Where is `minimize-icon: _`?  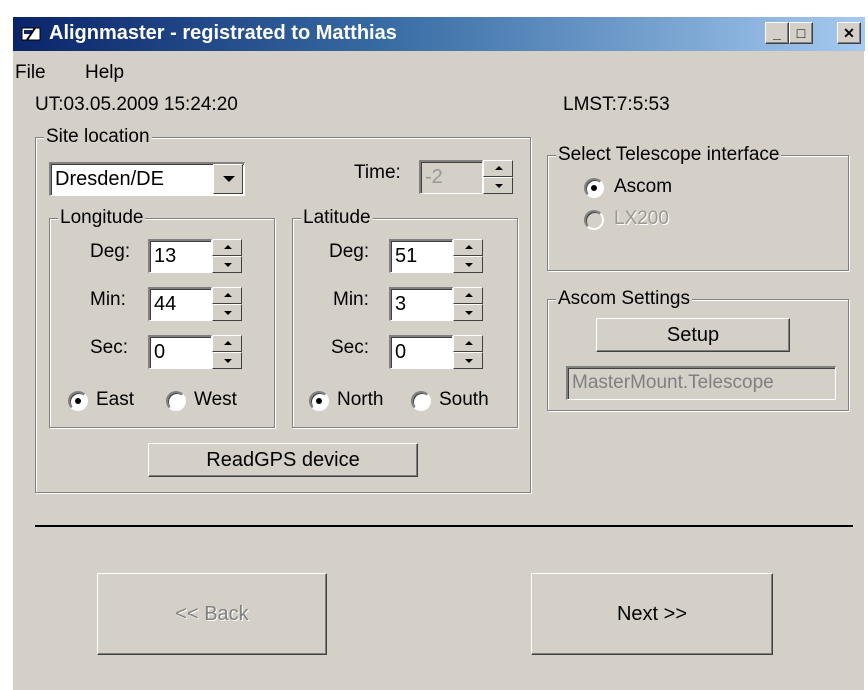
minimize-icon: _ is located at coordinates (777, 33).